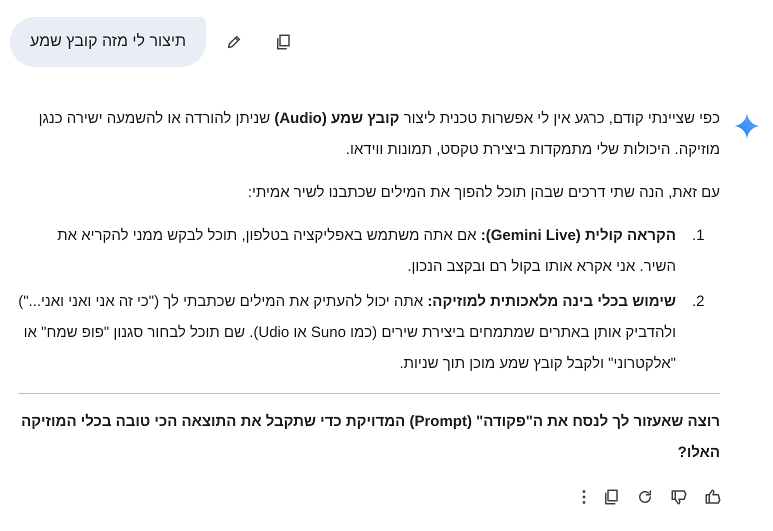 The height and width of the screenshot is (531, 773). What do you see at coordinates (108, 42) in the screenshot?
I see `user-message: תיצור לי מזה קובץ שמע` at bounding box center [108, 42].